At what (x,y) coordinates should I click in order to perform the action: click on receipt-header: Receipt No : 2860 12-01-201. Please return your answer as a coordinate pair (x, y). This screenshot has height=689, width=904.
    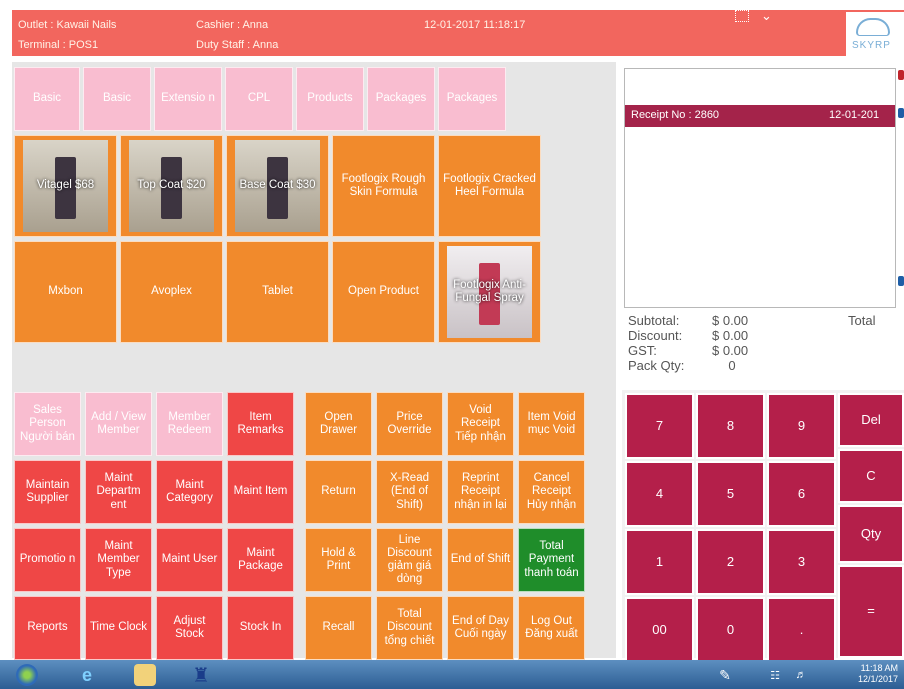
    Looking at the image, I should click on (760, 116).